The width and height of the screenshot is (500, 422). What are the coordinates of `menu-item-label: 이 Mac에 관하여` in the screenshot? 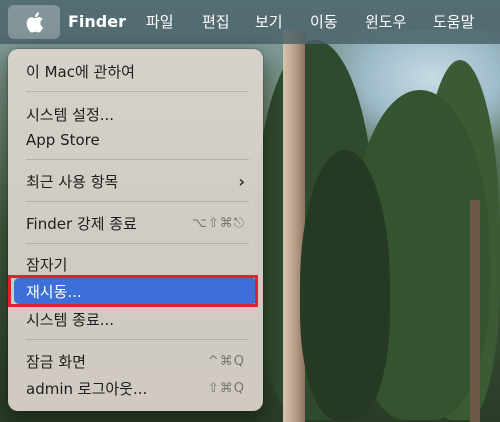 It's located at (80, 71).